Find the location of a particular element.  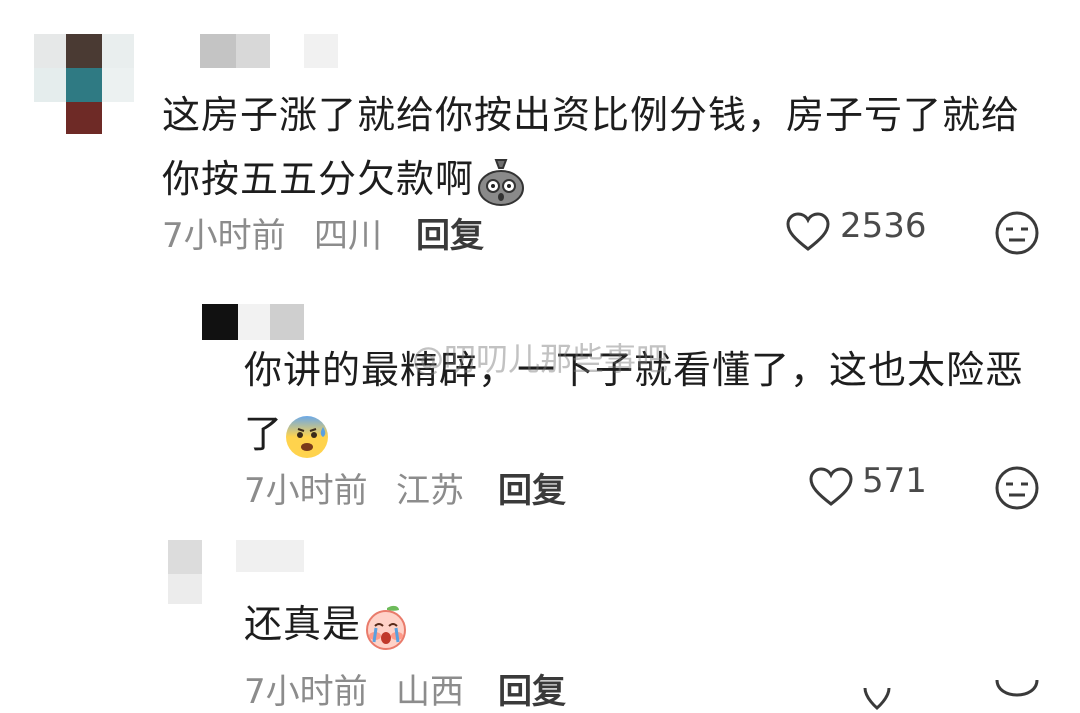

comment-text: 这房子涨了就给你按出资比例分钱，房子亏了就给 你按五五分欠款啊 is located at coordinates (612, 147).